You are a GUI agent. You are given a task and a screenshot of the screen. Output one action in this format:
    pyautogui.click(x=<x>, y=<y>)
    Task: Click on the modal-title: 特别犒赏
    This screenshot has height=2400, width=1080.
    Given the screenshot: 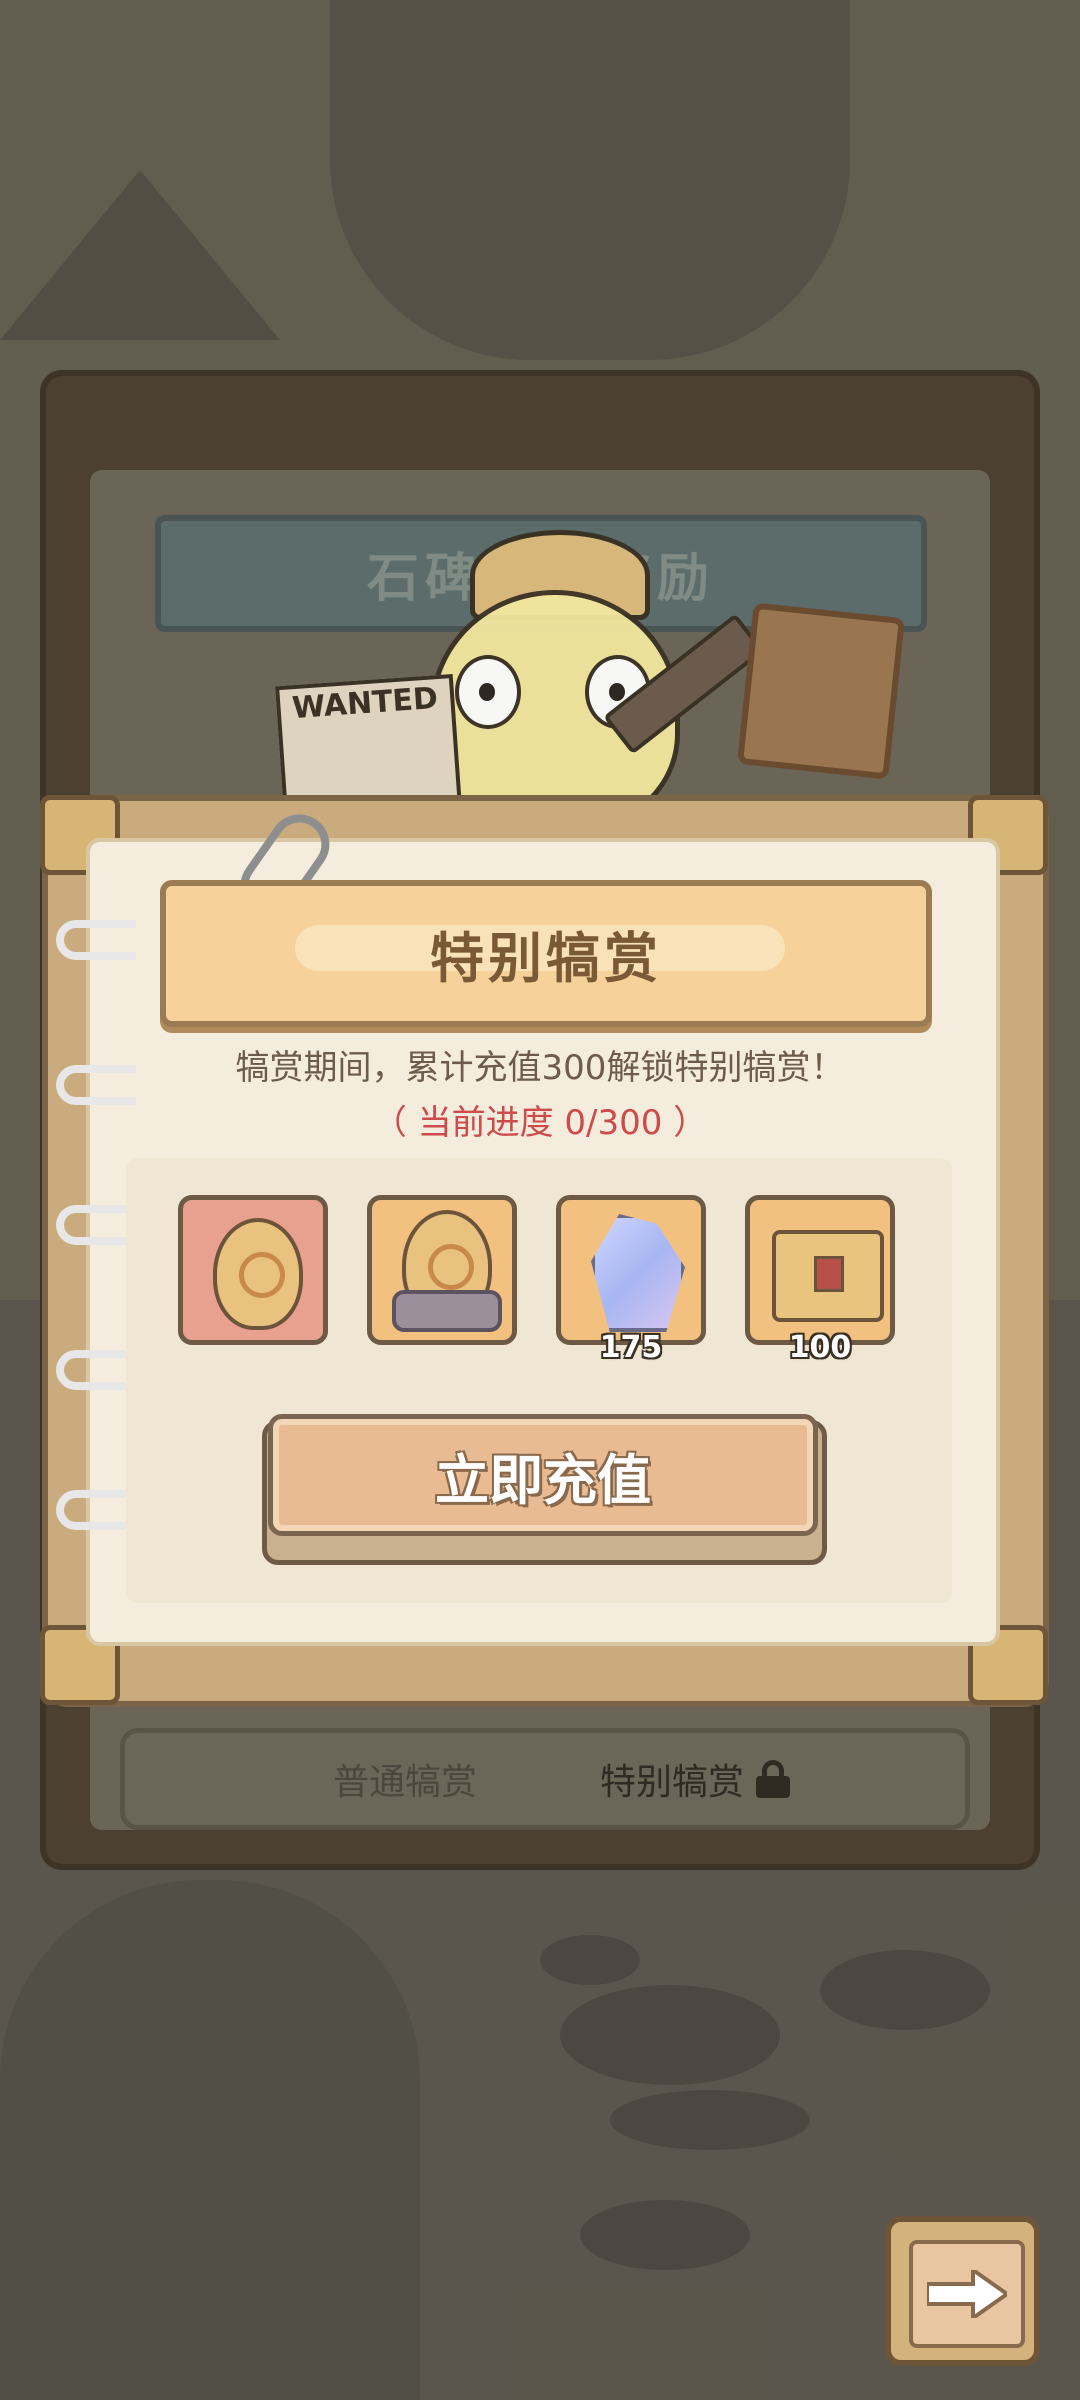 What is the action you would take?
    pyautogui.click(x=546, y=958)
    